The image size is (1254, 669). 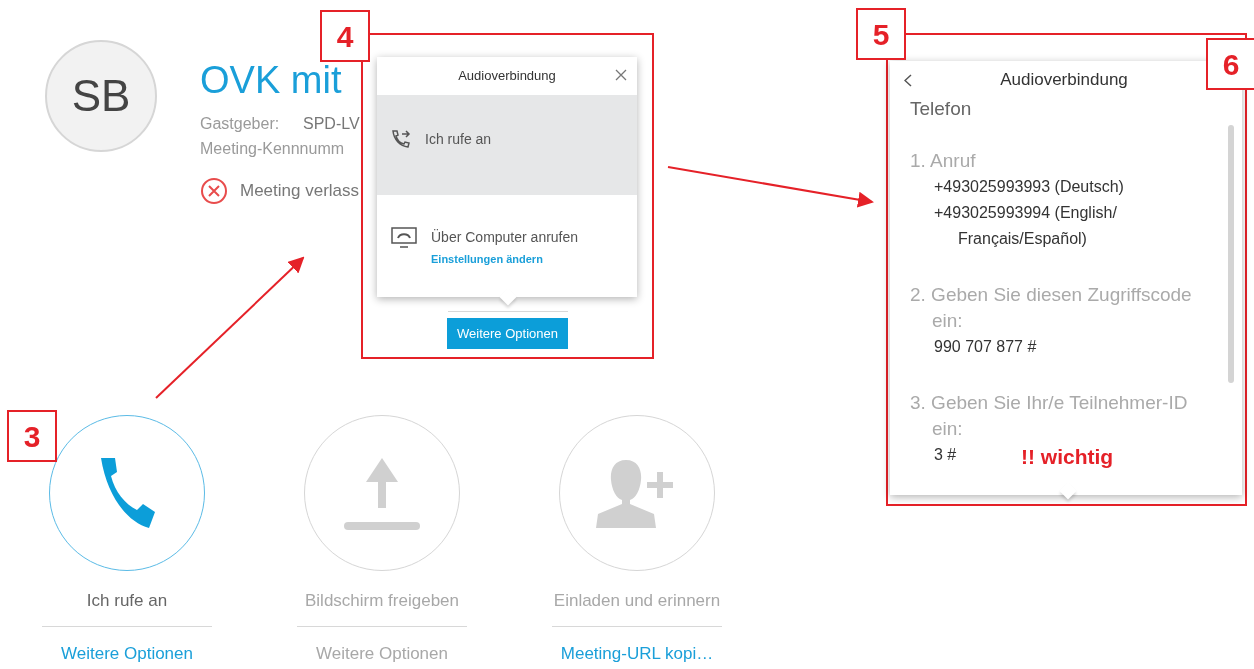 I want to click on callout-number: 5, so click(x=881, y=34).